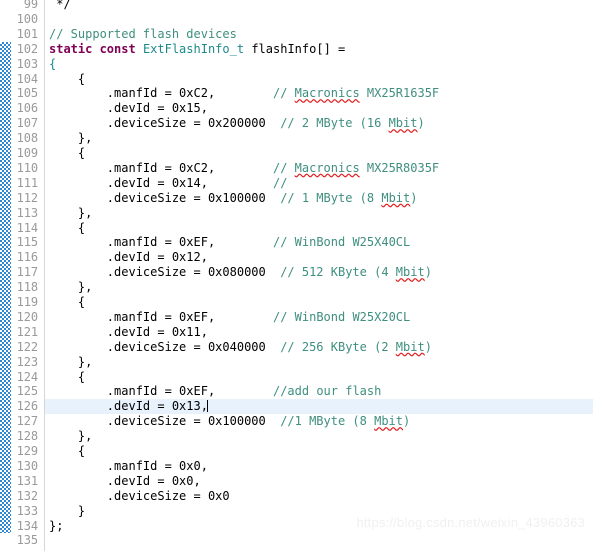  I want to click on line-number: 106, so click(19, 108).